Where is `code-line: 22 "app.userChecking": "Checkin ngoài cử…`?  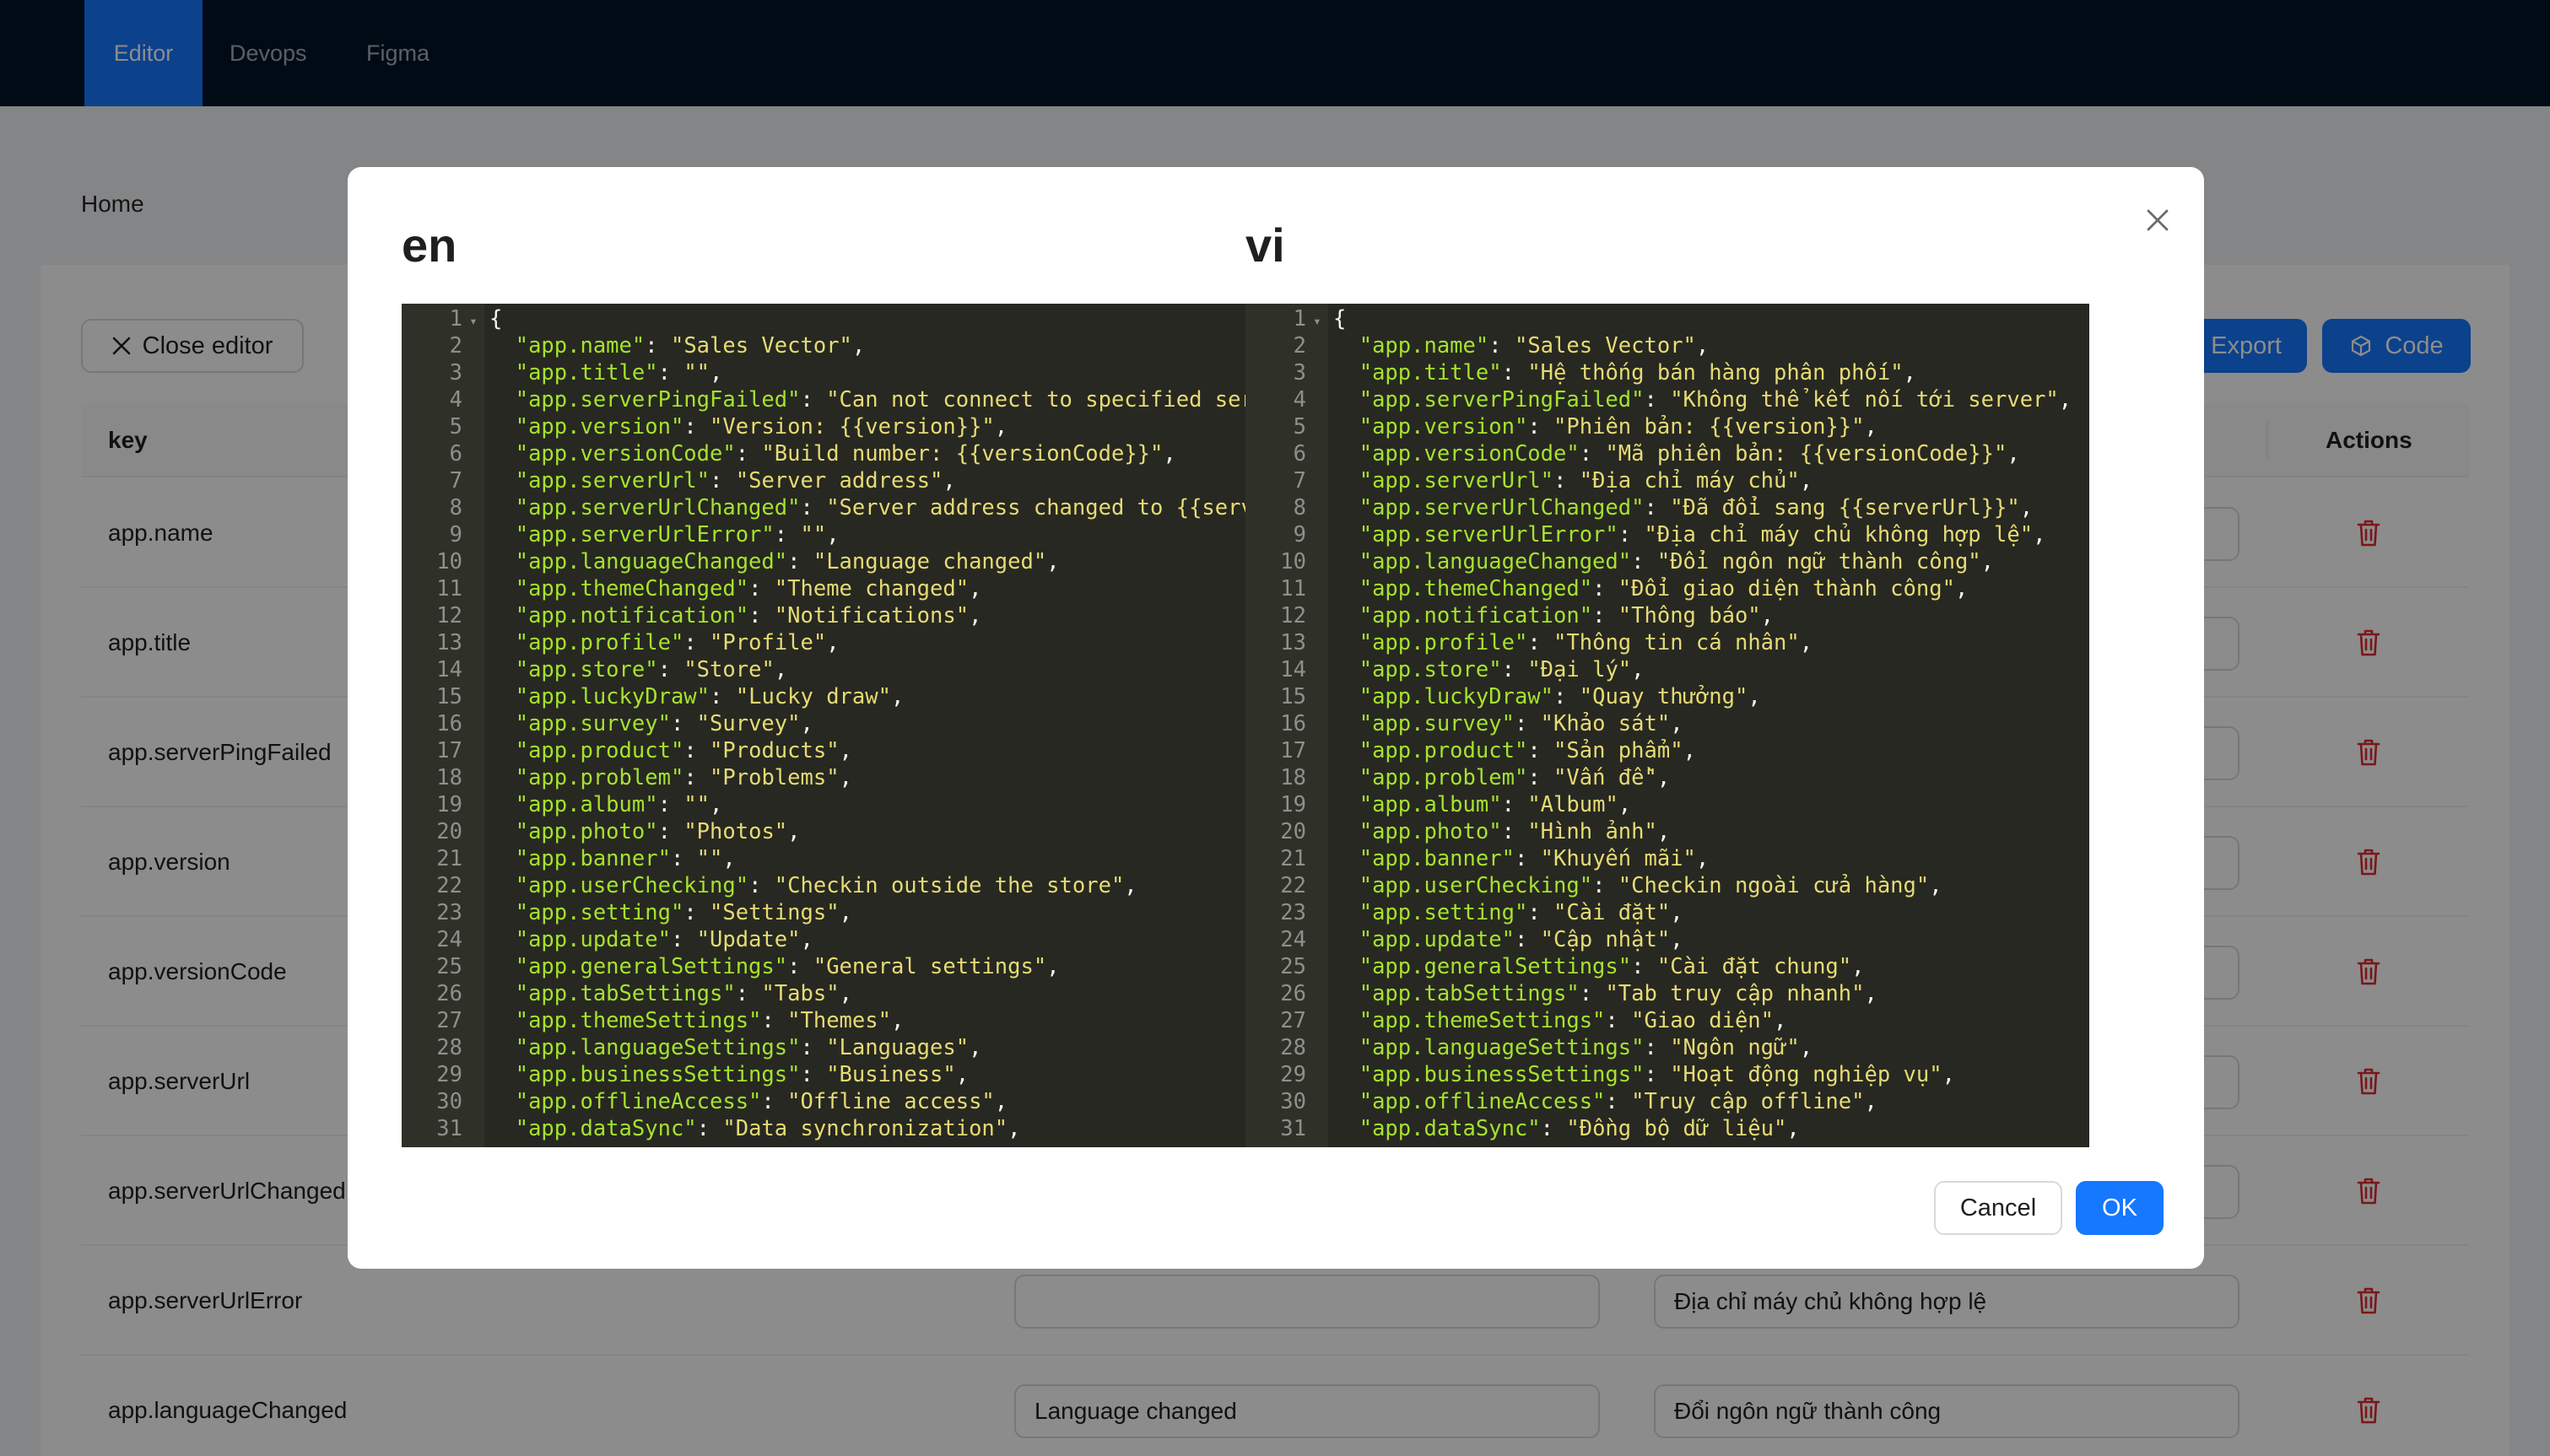
code-line: 22 "app.userChecking": "Checkin ngoài cử… is located at coordinates (1667, 885).